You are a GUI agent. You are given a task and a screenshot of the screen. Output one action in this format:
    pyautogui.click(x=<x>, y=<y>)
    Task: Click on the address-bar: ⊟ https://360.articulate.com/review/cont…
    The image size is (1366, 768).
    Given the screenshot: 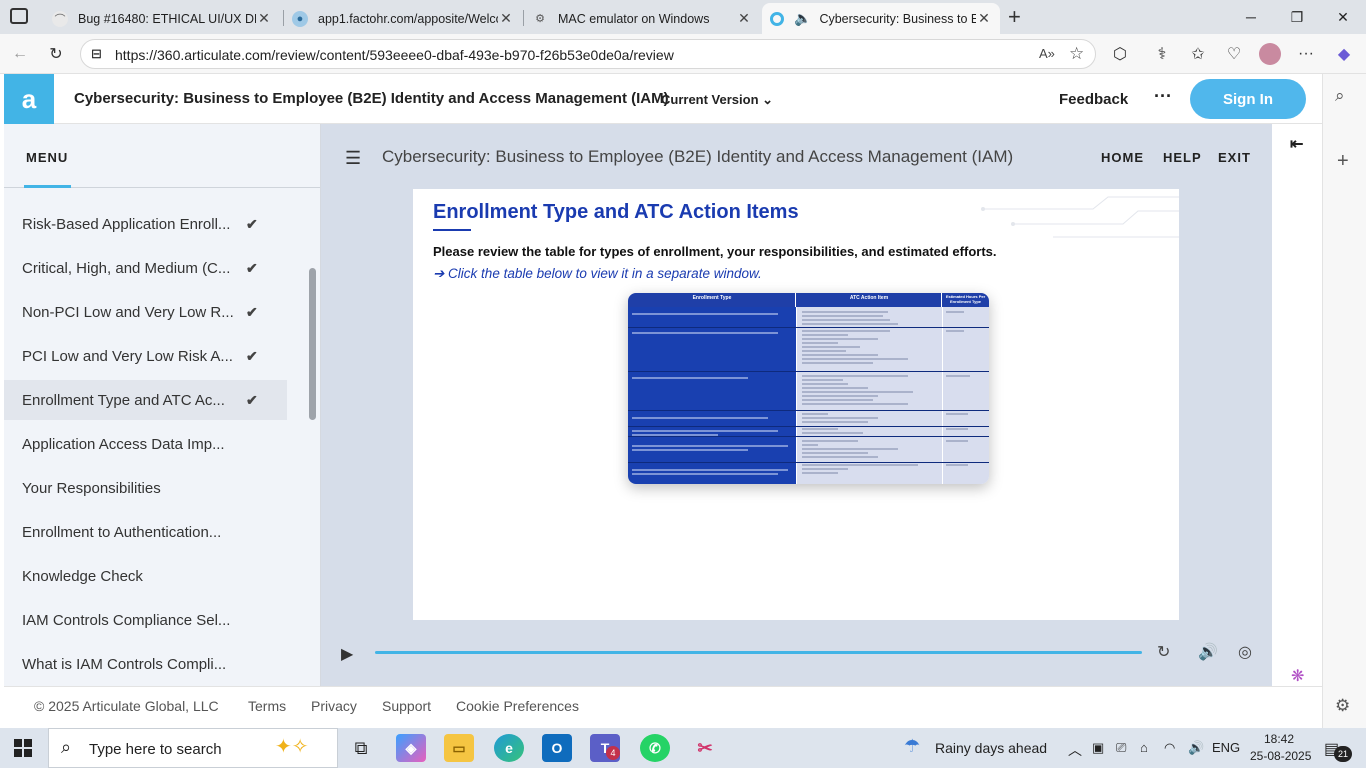 What is the action you would take?
    pyautogui.click(x=588, y=54)
    